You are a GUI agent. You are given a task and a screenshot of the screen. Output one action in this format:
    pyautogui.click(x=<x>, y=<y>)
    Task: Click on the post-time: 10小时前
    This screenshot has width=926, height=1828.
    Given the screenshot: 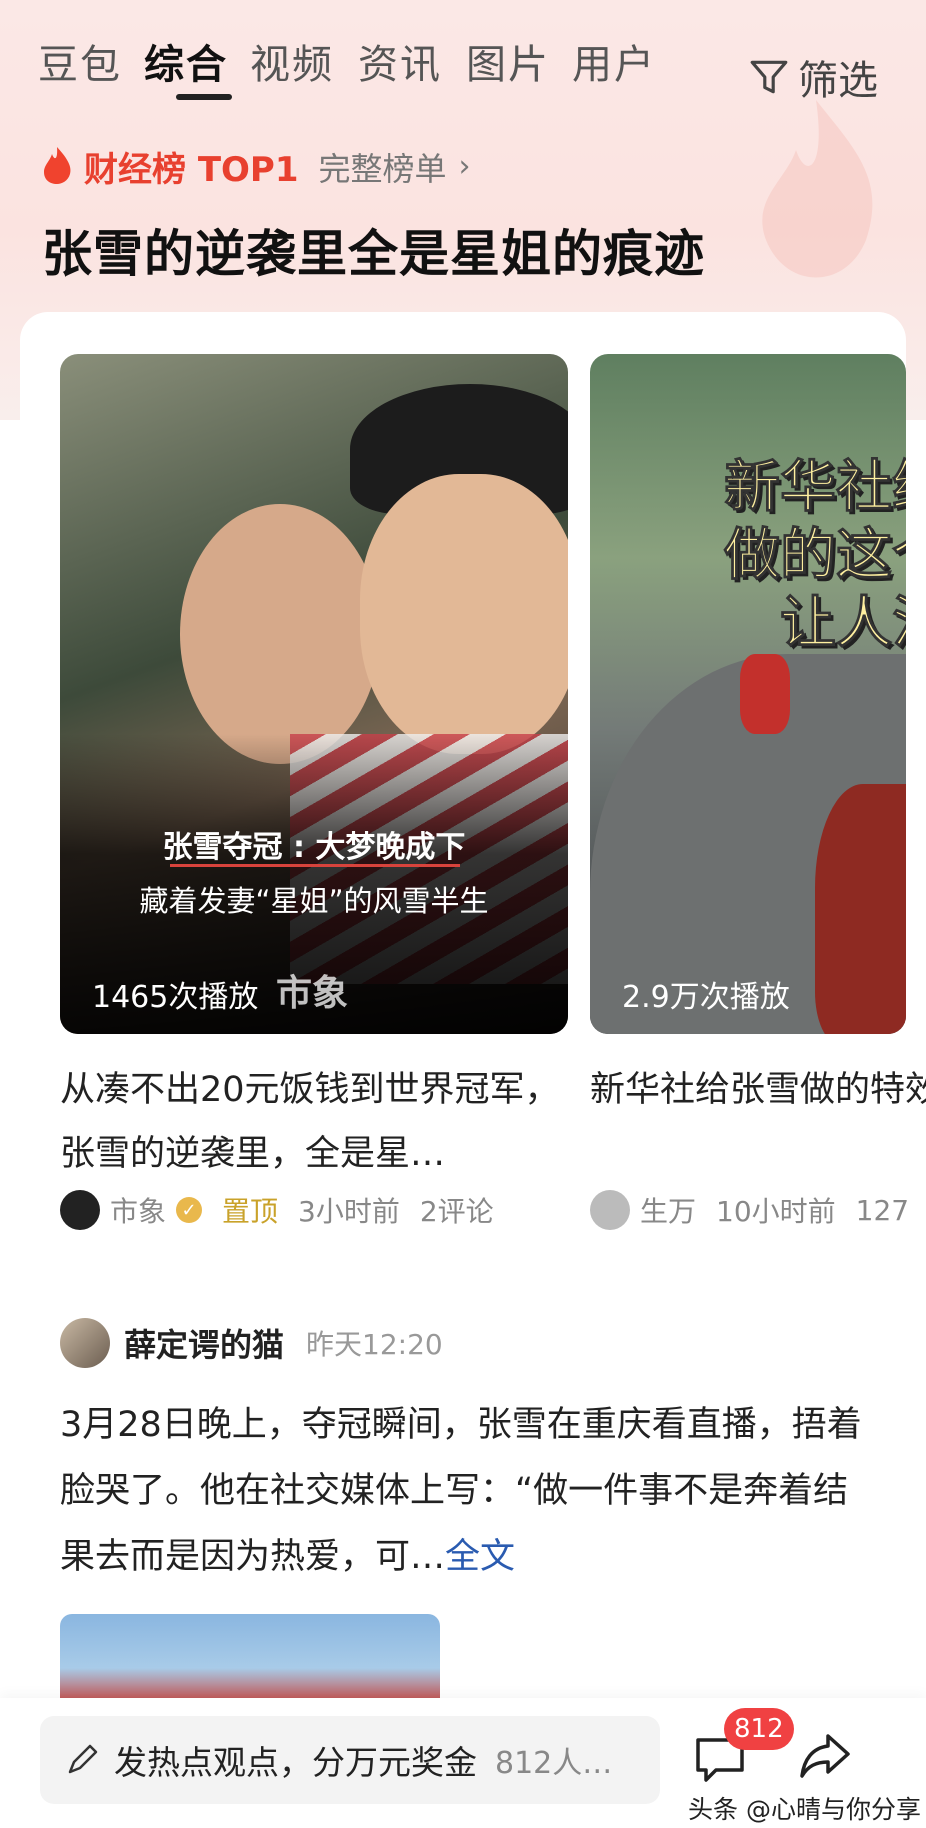 What is the action you would take?
    pyautogui.click(x=776, y=1211)
    